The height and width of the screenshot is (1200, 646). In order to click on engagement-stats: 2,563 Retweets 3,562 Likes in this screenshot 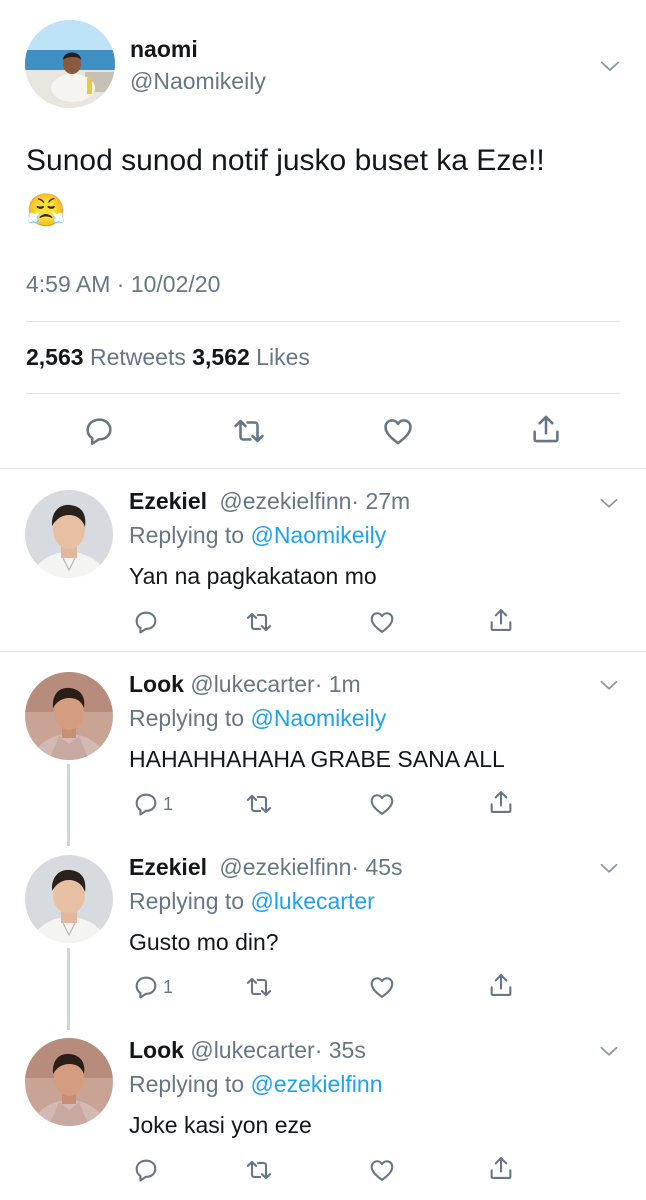, I will do `click(168, 357)`.